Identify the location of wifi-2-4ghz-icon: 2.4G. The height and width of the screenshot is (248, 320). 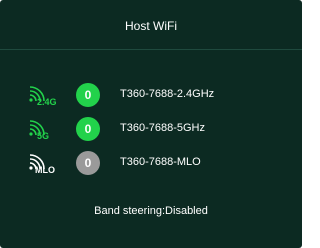
(48, 95).